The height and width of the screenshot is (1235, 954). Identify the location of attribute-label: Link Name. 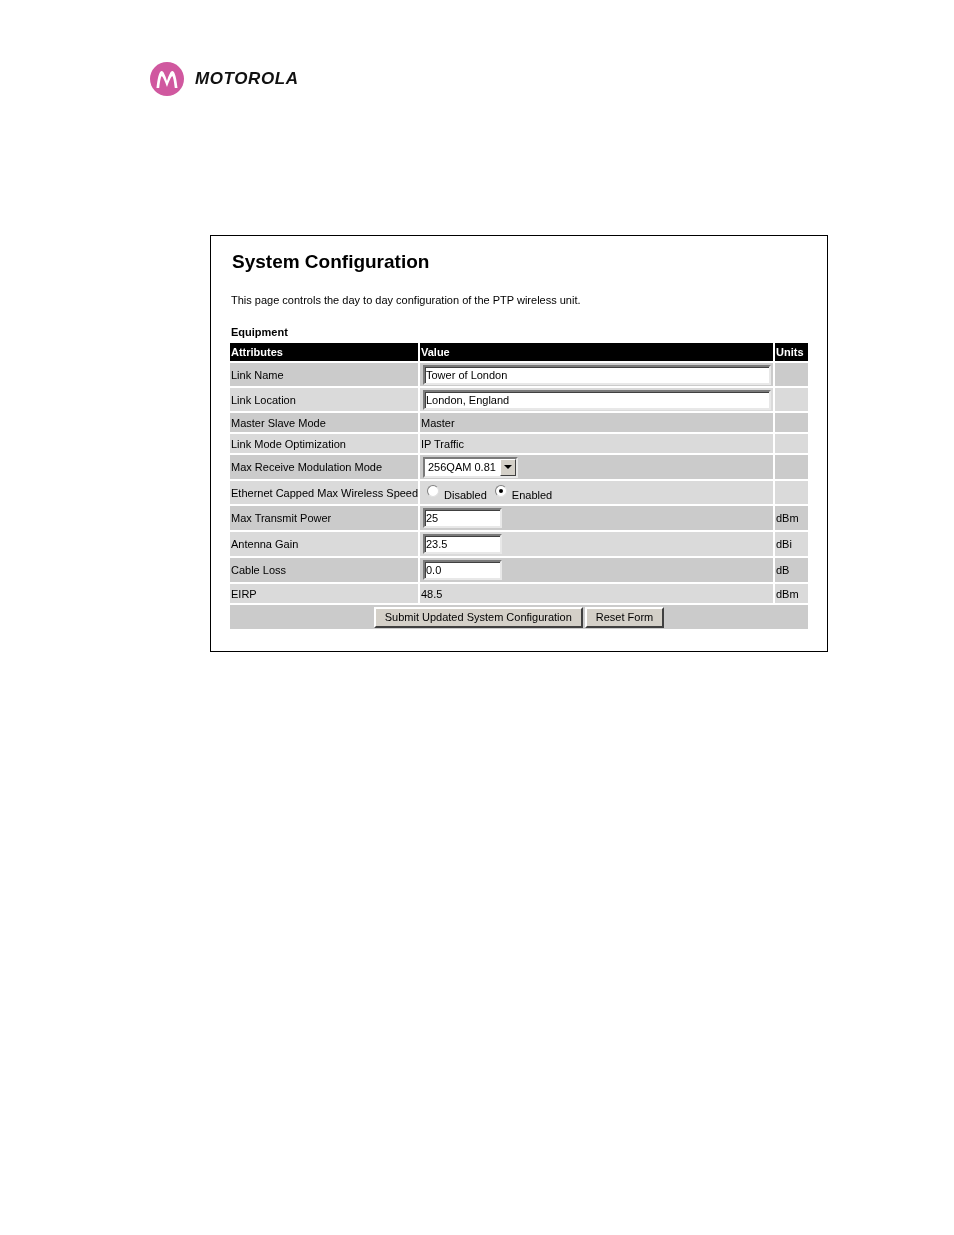
(324, 374).